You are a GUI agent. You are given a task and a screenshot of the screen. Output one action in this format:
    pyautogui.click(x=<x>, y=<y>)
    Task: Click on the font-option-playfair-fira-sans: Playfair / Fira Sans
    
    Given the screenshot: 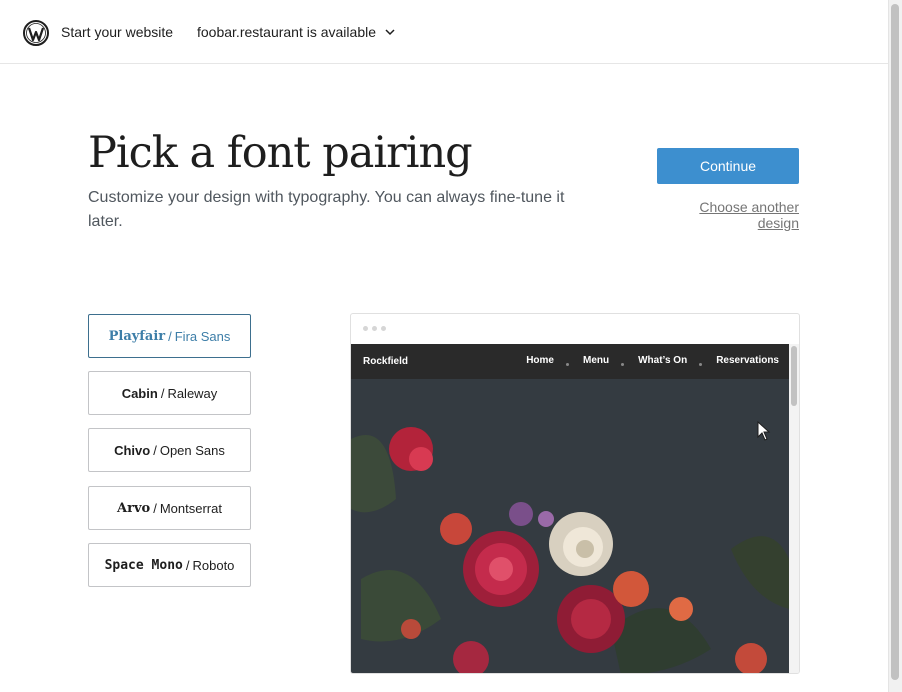 What is the action you would take?
    pyautogui.click(x=169, y=336)
    